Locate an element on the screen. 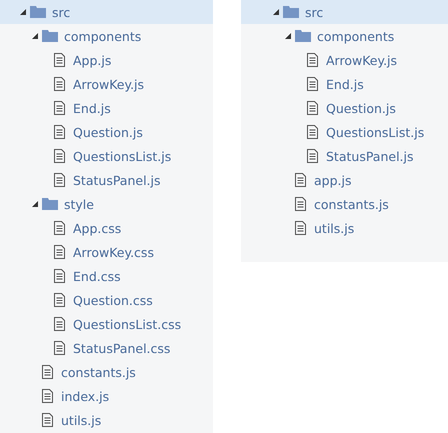  file-row: index.js is located at coordinates (106, 396).